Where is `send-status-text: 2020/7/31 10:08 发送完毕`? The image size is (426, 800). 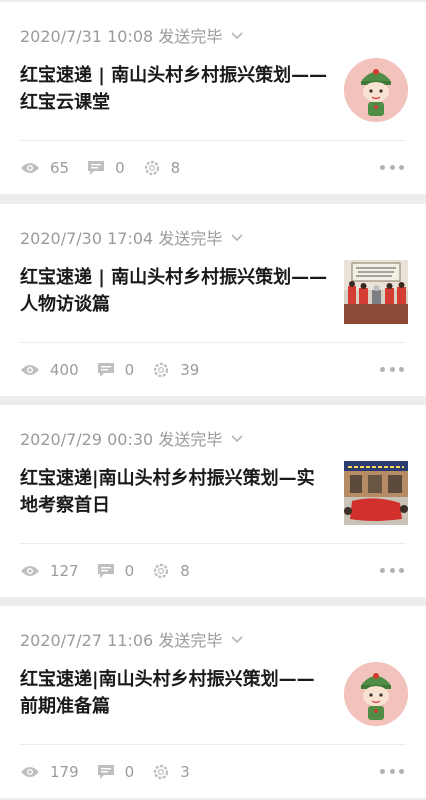 send-status-text: 2020/7/31 10:08 发送完毕 is located at coordinates (121, 36).